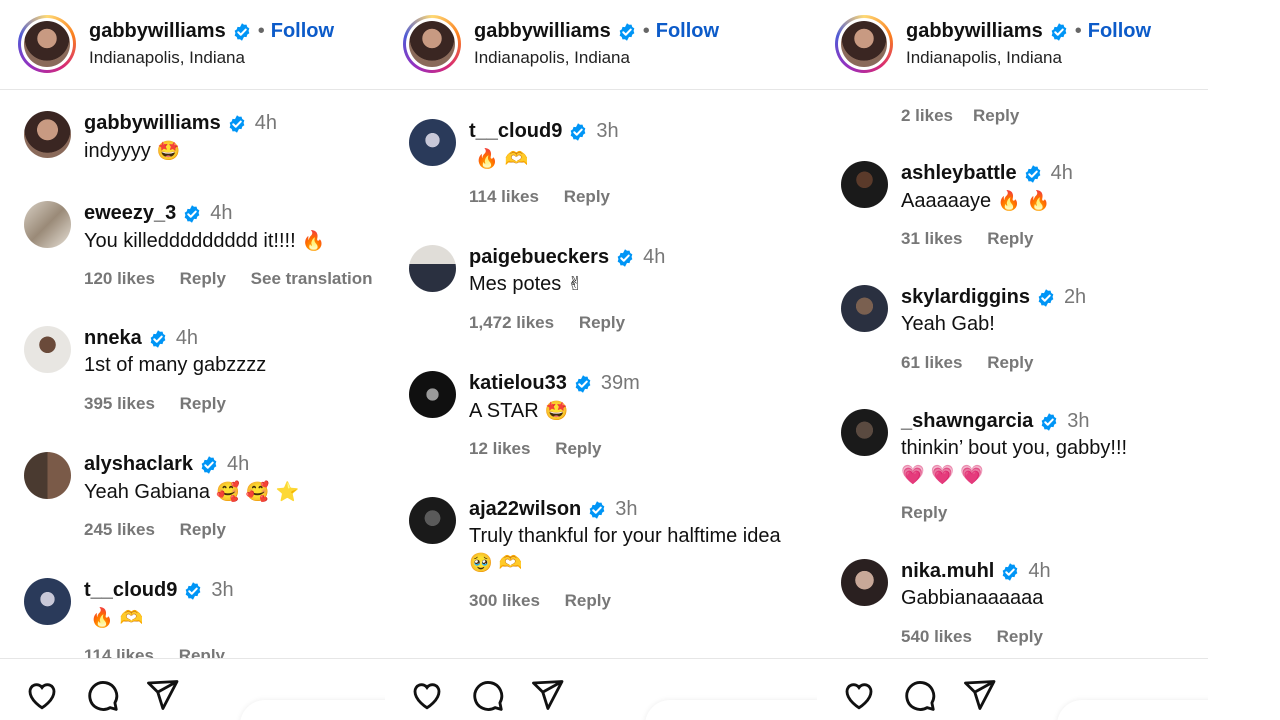  Describe the element at coordinates (948, 324) in the screenshot. I see `comment-text: Yeah Gab!` at that location.